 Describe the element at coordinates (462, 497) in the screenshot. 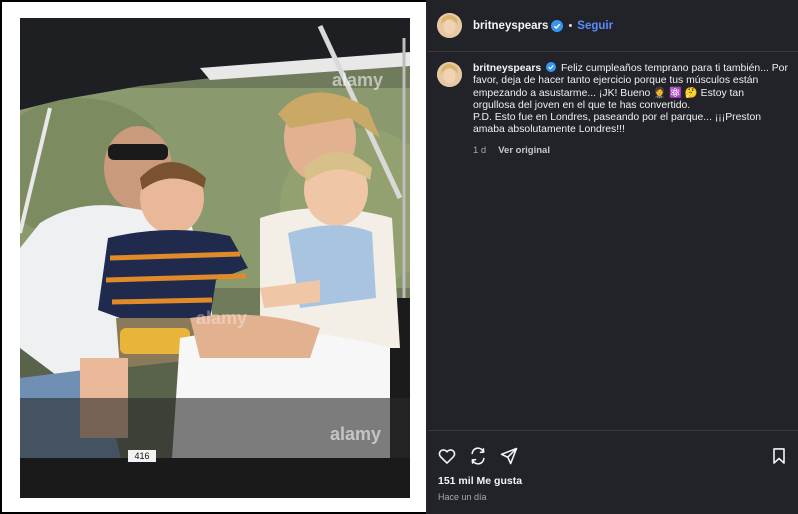

I see `post-timestamp: Hace un día` at that location.